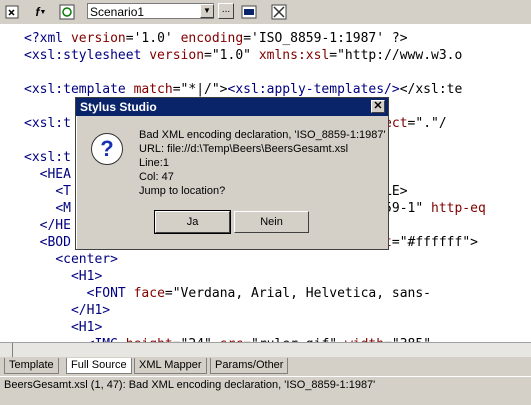  Describe the element at coordinates (55, 225) in the screenshot. I see `code-line: </HE` at that location.